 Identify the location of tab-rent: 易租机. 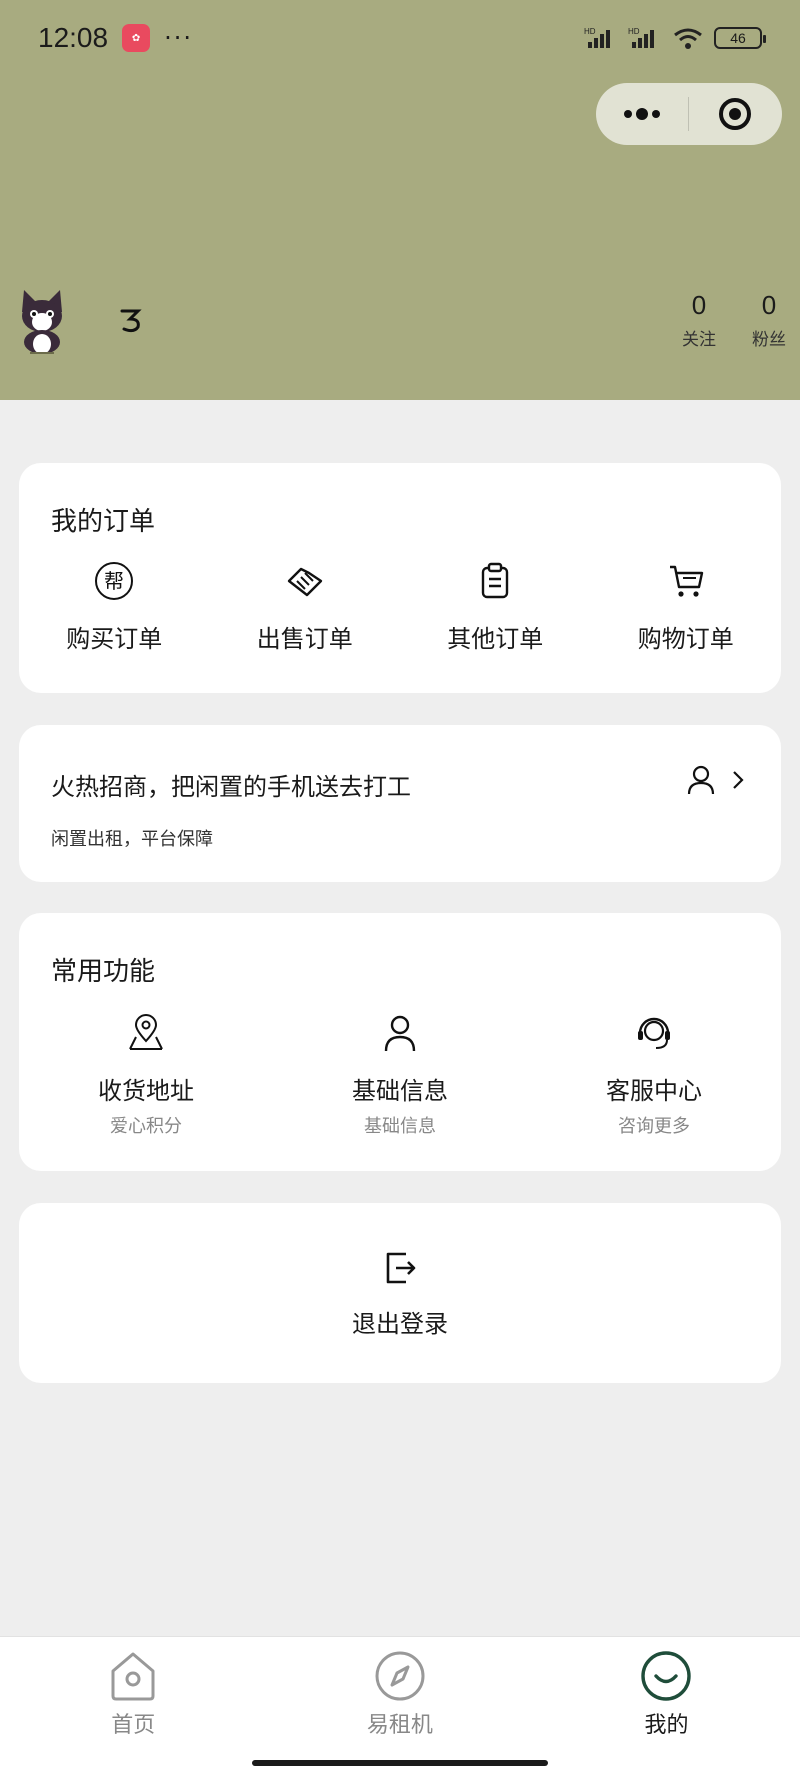
(400, 1688).